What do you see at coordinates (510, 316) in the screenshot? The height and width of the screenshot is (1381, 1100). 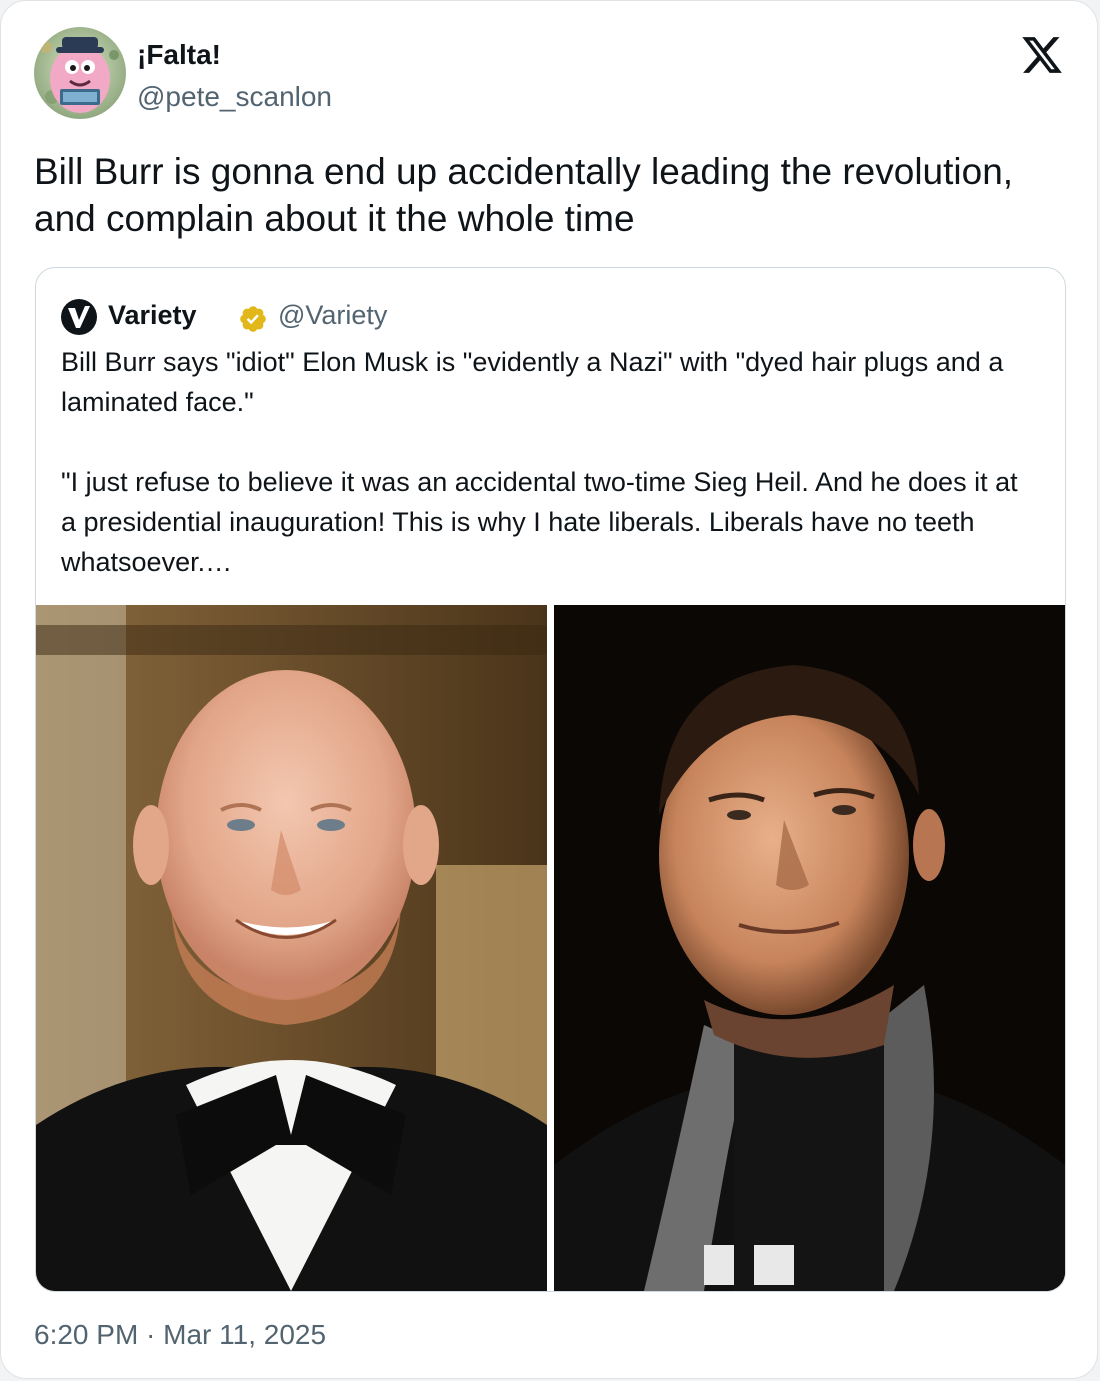 I see `quoted-tweet-header: Variety @Variety` at bounding box center [510, 316].